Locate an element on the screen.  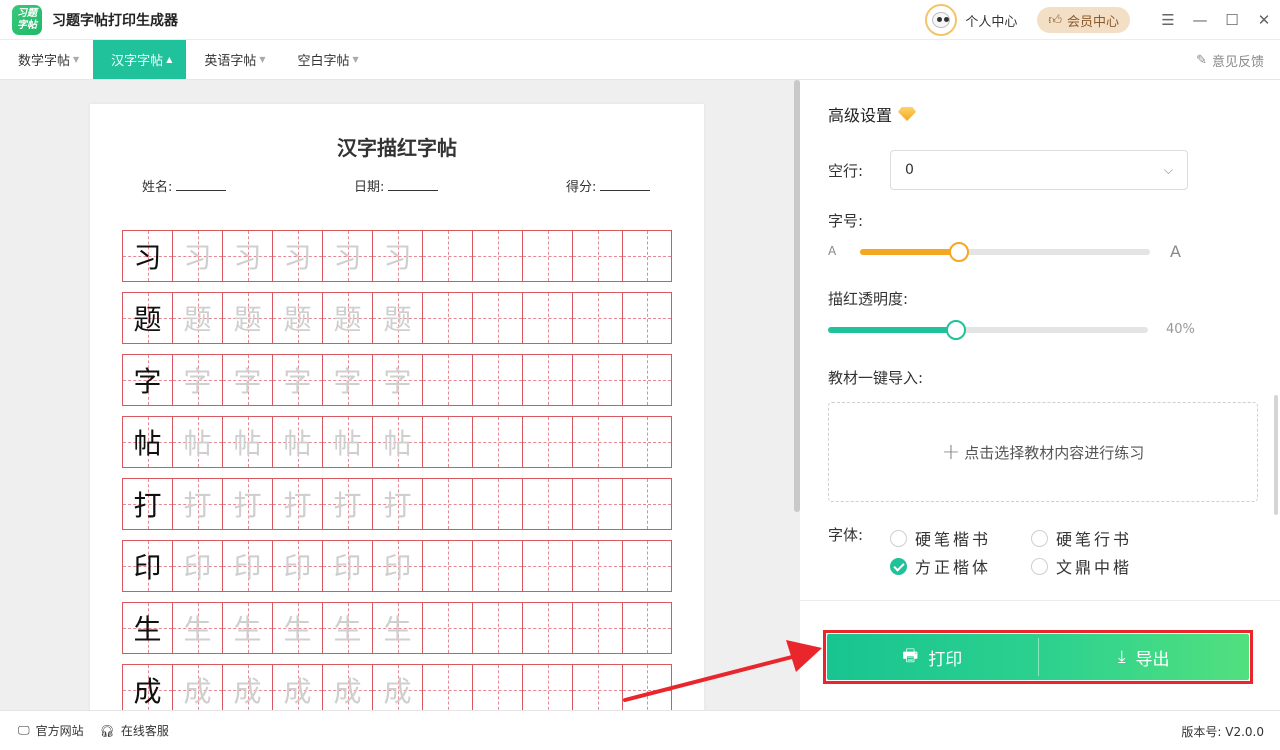
date-field: 日期: is located at coordinates (396, 185).